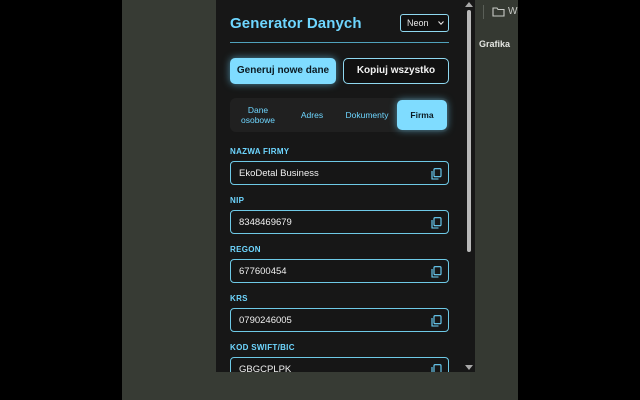 The height and width of the screenshot is (400, 640). Describe the element at coordinates (469, 367) in the screenshot. I see `scroll-down-arrow` at that location.